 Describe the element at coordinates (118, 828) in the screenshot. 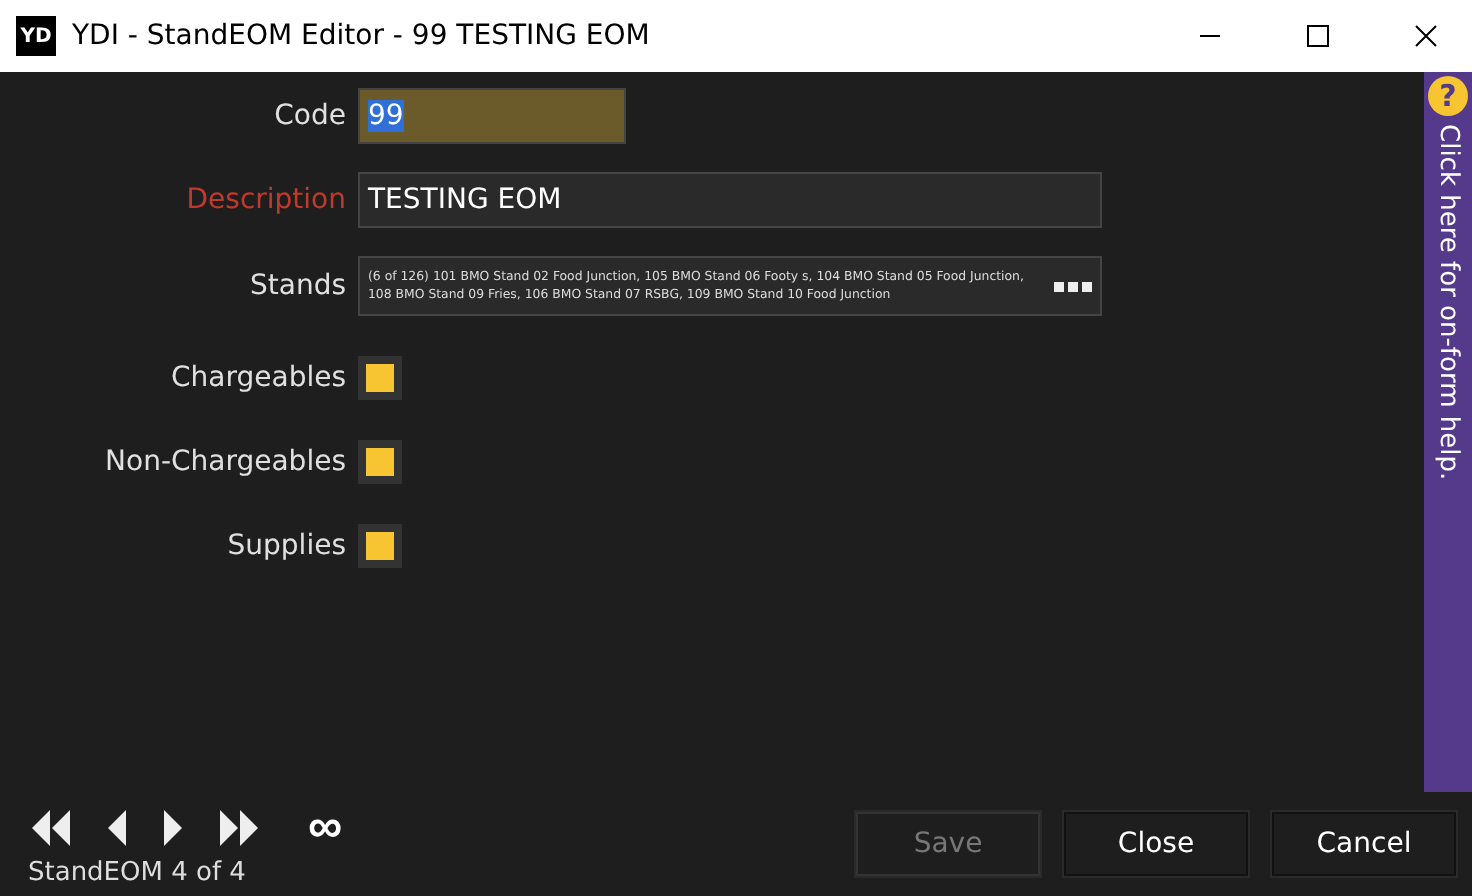

I see `previous-record-icon` at that location.